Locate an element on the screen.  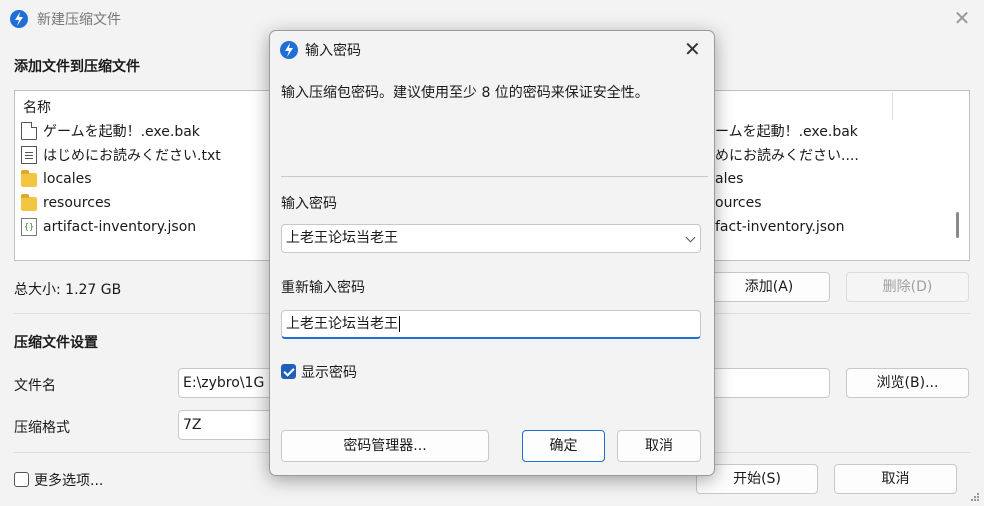
reenter-password-value: 上老王论坛当老王 is located at coordinates (342, 324).